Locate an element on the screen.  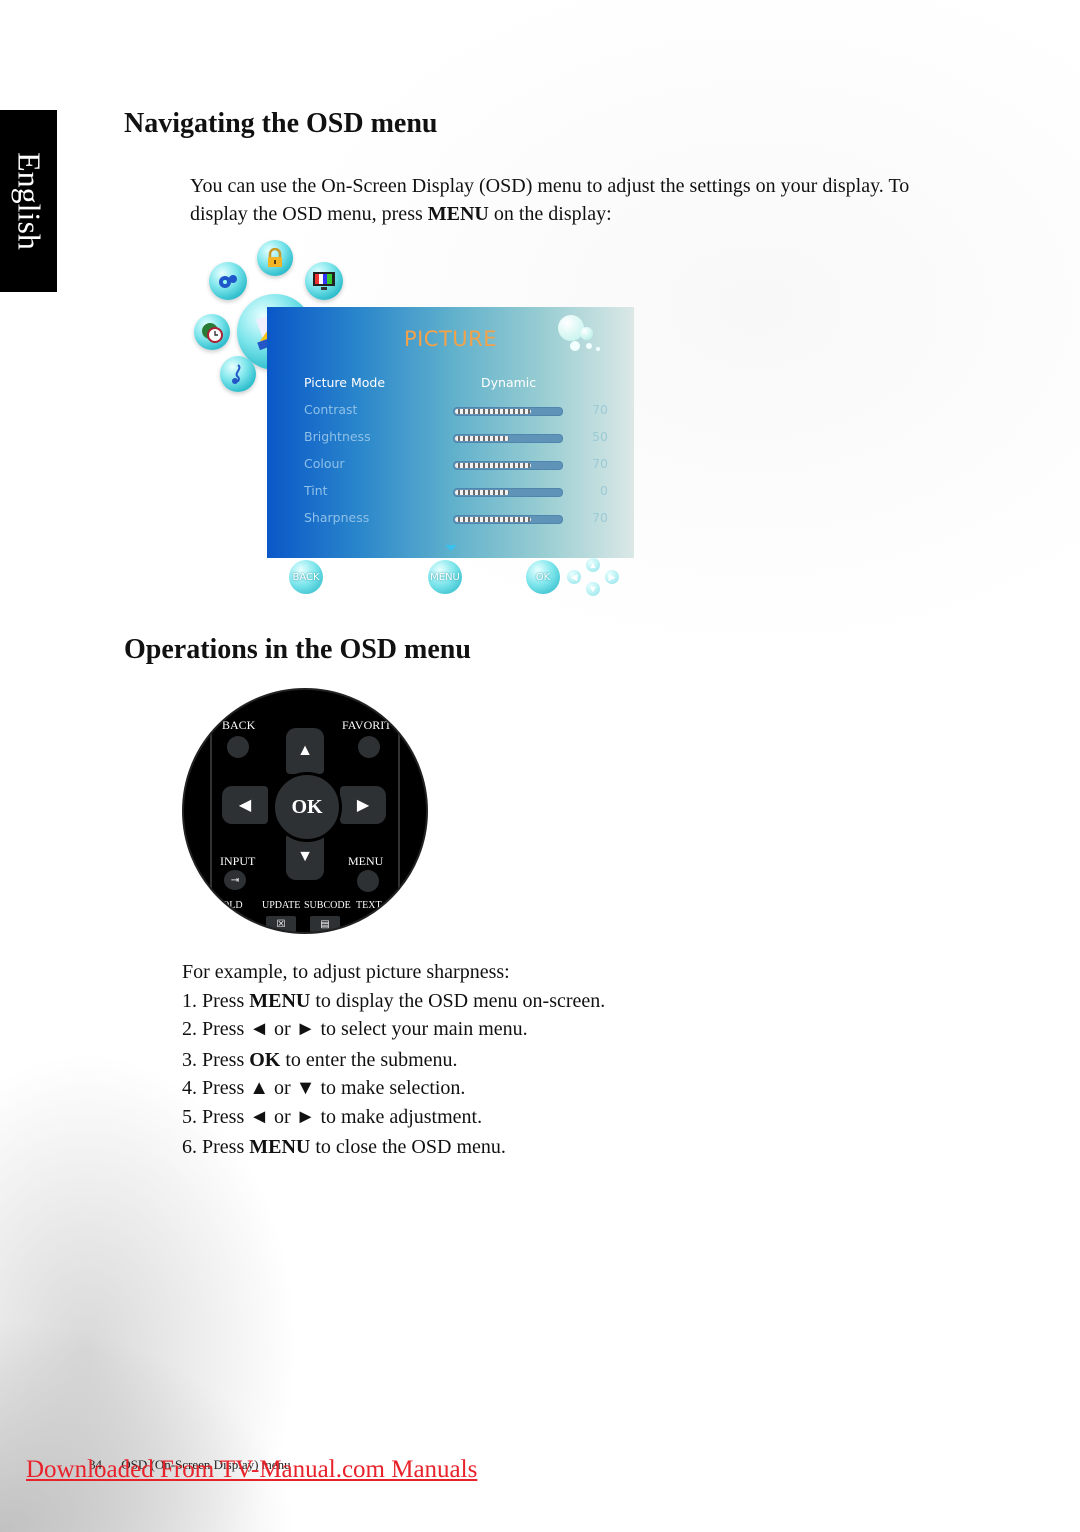
arrow-right-icon: ▶ is located at coordinates (612, 577).